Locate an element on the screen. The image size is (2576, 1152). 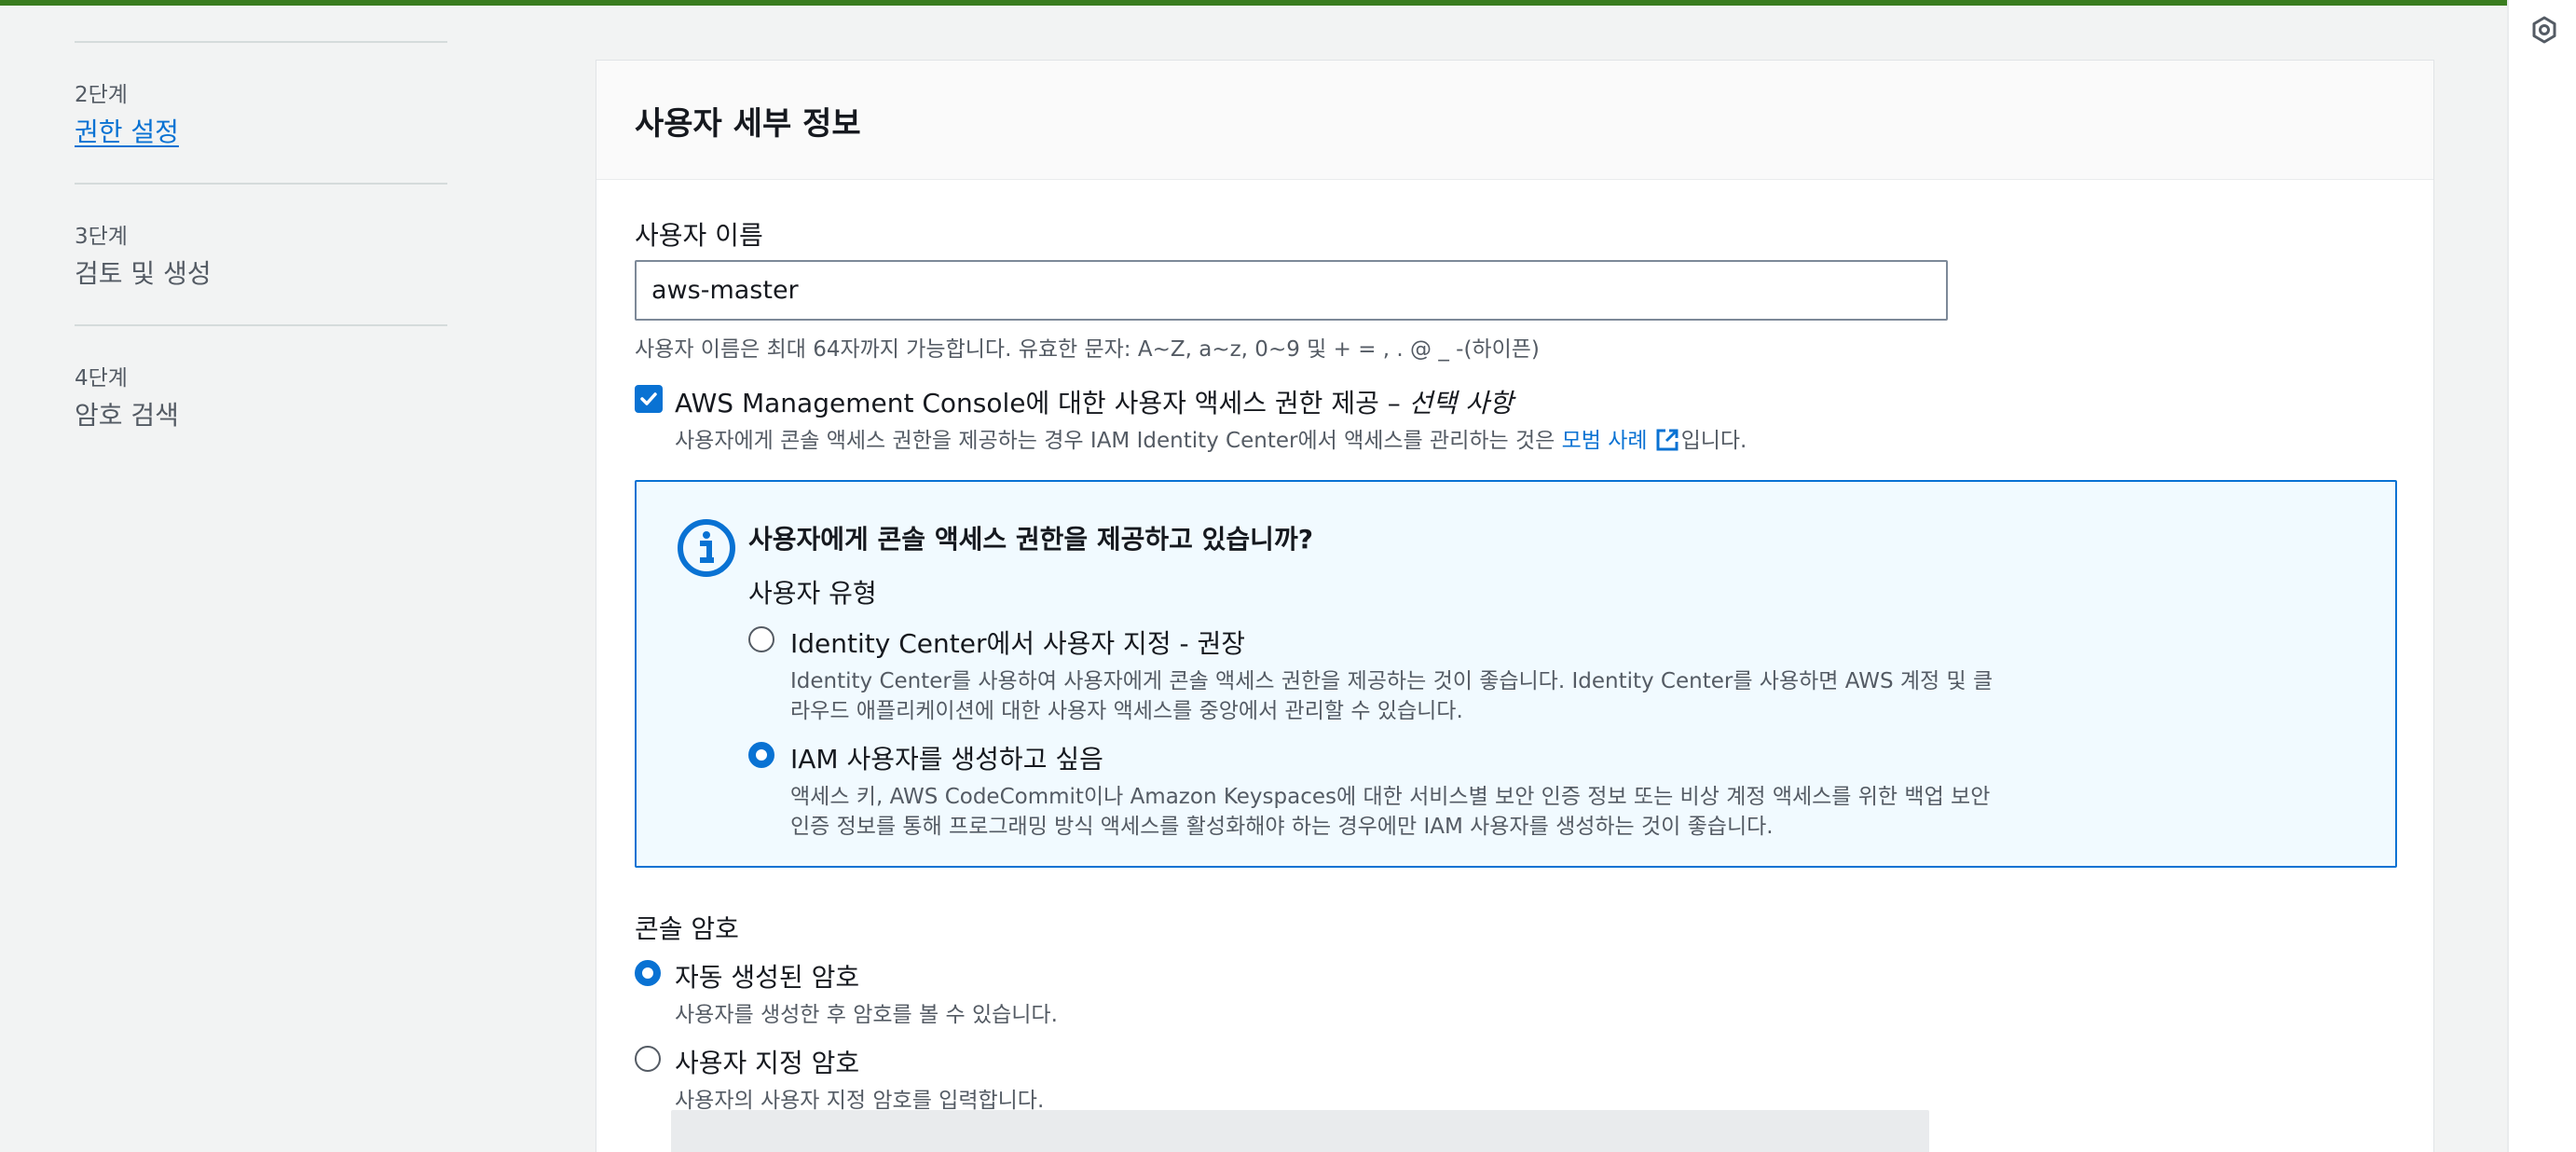
step-number: 2단계 is located at coordinates (101, 95).